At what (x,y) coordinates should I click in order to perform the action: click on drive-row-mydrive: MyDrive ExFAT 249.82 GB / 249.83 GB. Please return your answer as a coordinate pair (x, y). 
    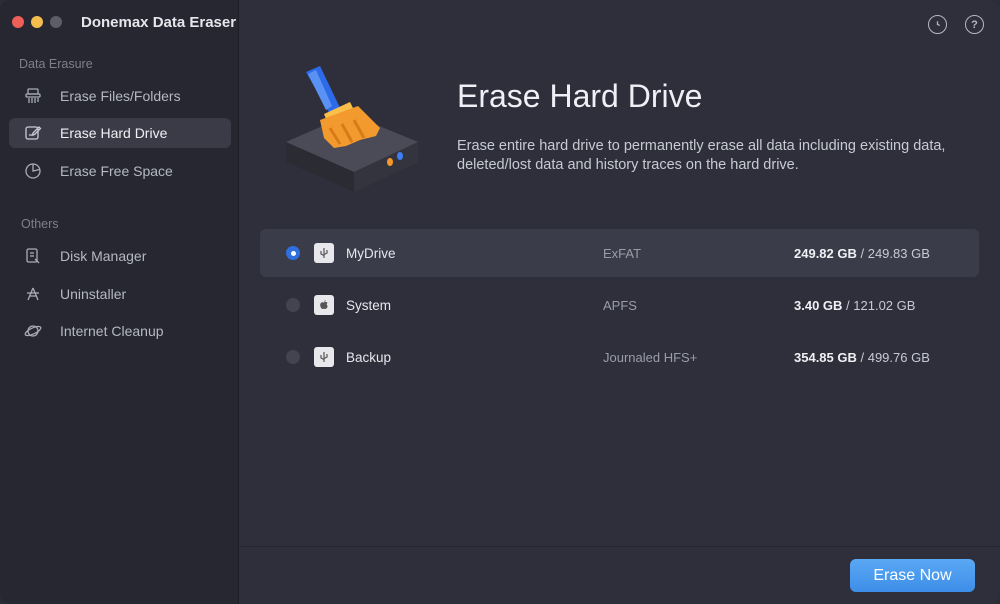
    Looking at the image, I should click on (619, 253).